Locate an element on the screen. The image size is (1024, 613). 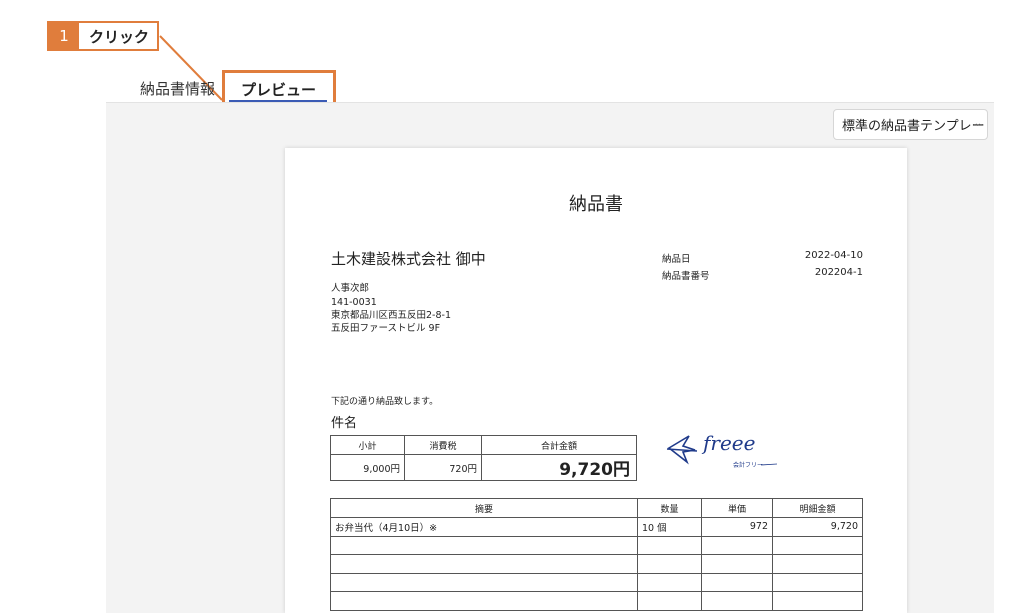
summary-table: 小計 消費税 合計金額 9,000円 720円 9,720円 is located at coordinates (483, 458).